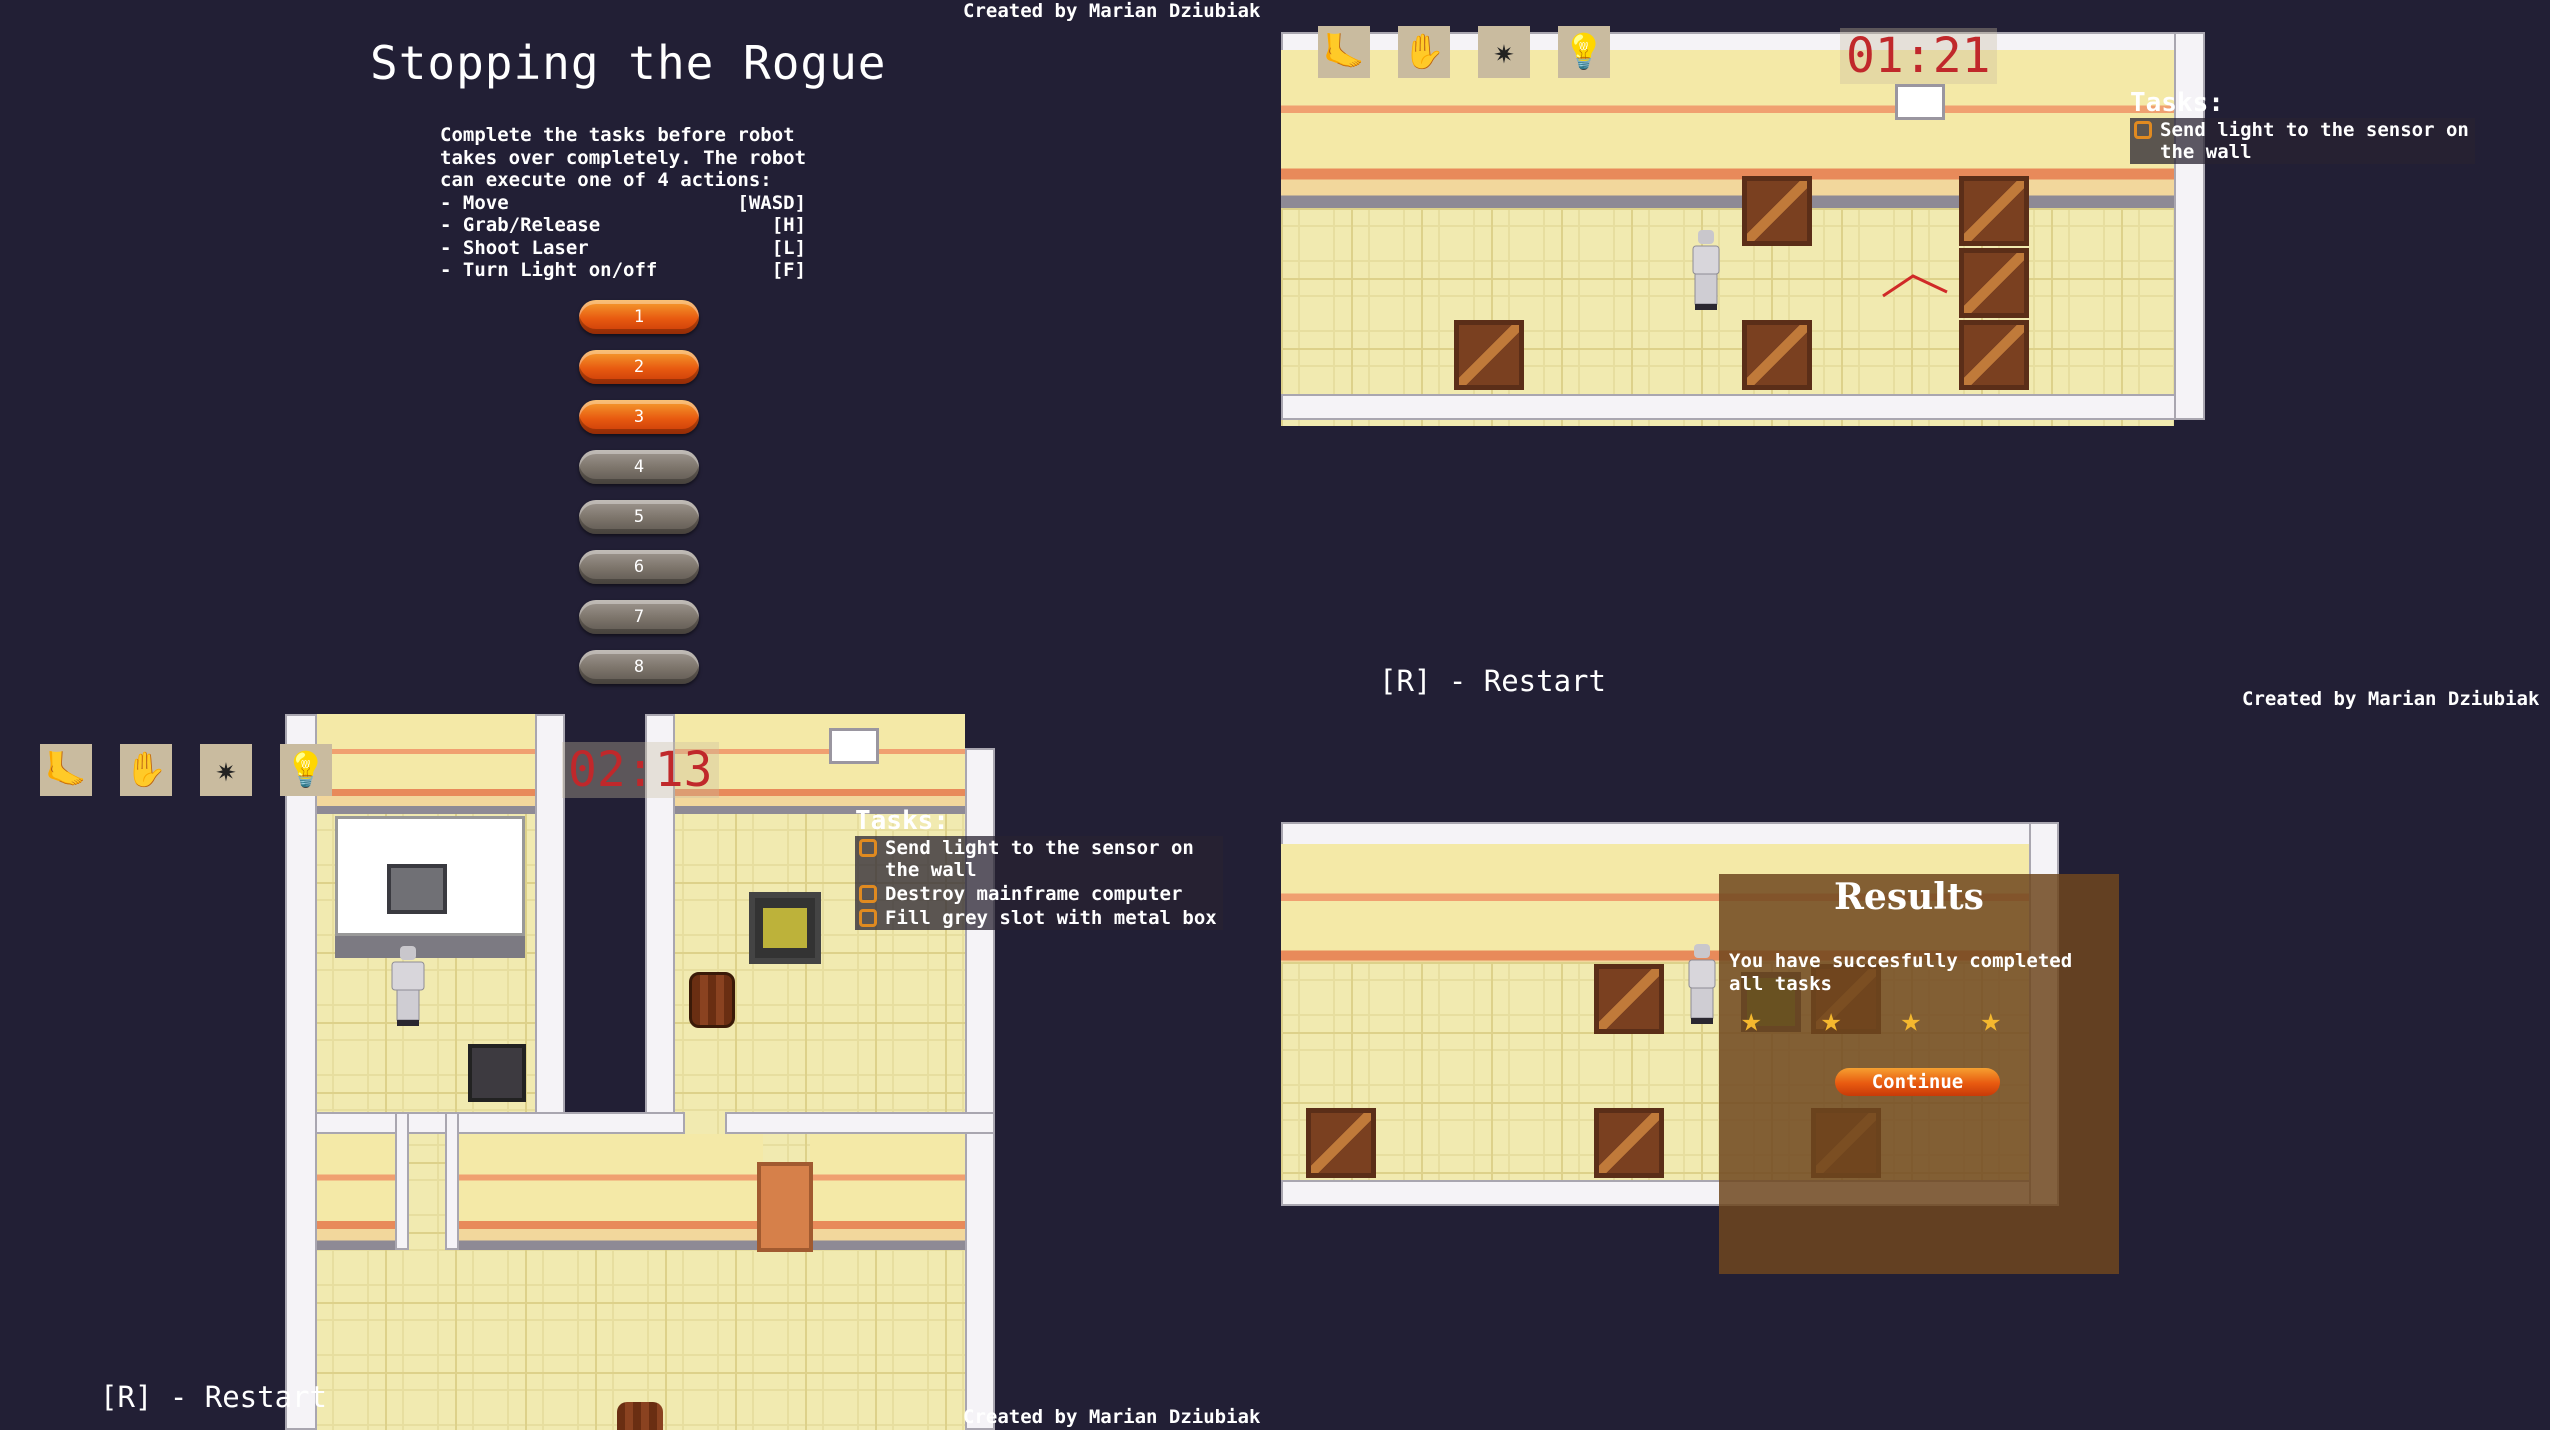  Describe the element at coordinates (639, 367) in the screenshot. I see `level-2-button: 2` at that location.